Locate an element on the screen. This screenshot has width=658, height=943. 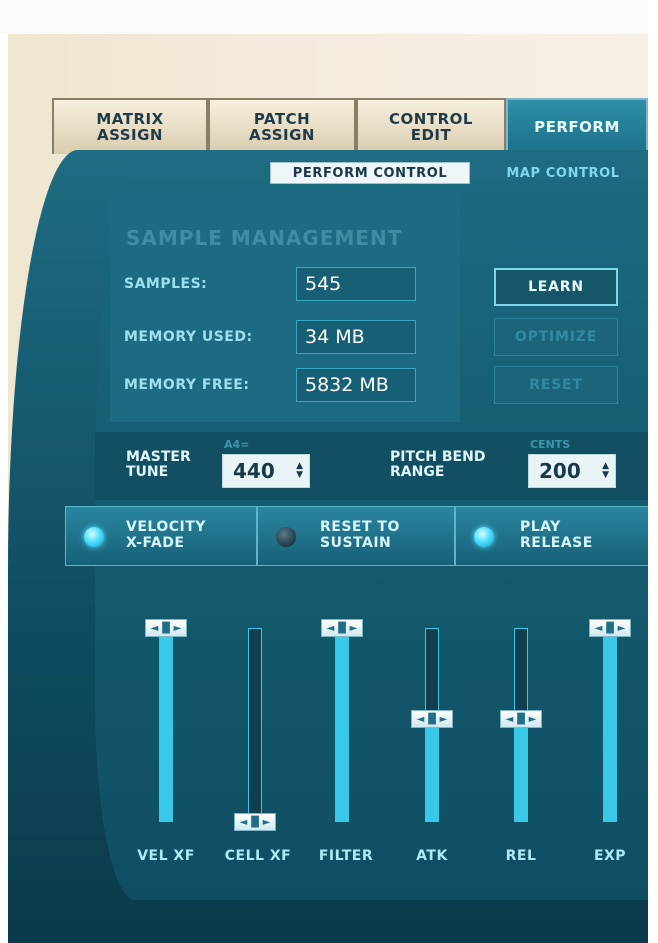
pitch-bend-range-label: PITCH BEND RANGE is located at coordinates (438, 464).